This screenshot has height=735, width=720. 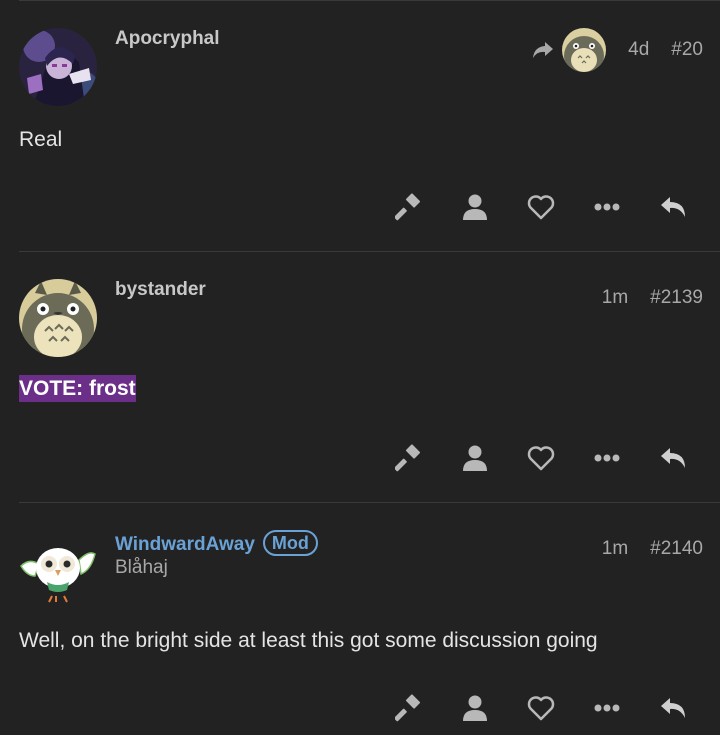 I want to click on mod-badge: Mod, so click(x=290, y=543).